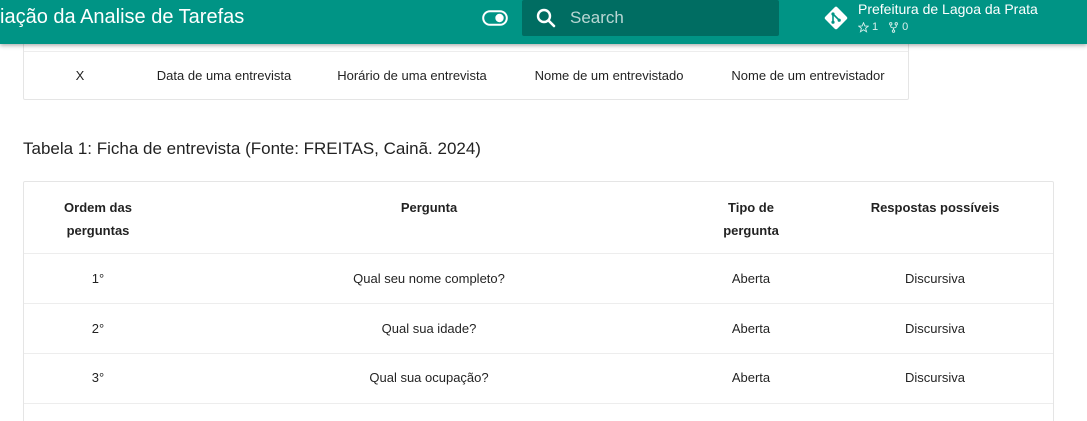 The width and height of the screenshot is (1087, 421). Describe the element at coordinates (935, 207) in the screenshot. I see `column-header-answers: Respostas possíveis` at that location.